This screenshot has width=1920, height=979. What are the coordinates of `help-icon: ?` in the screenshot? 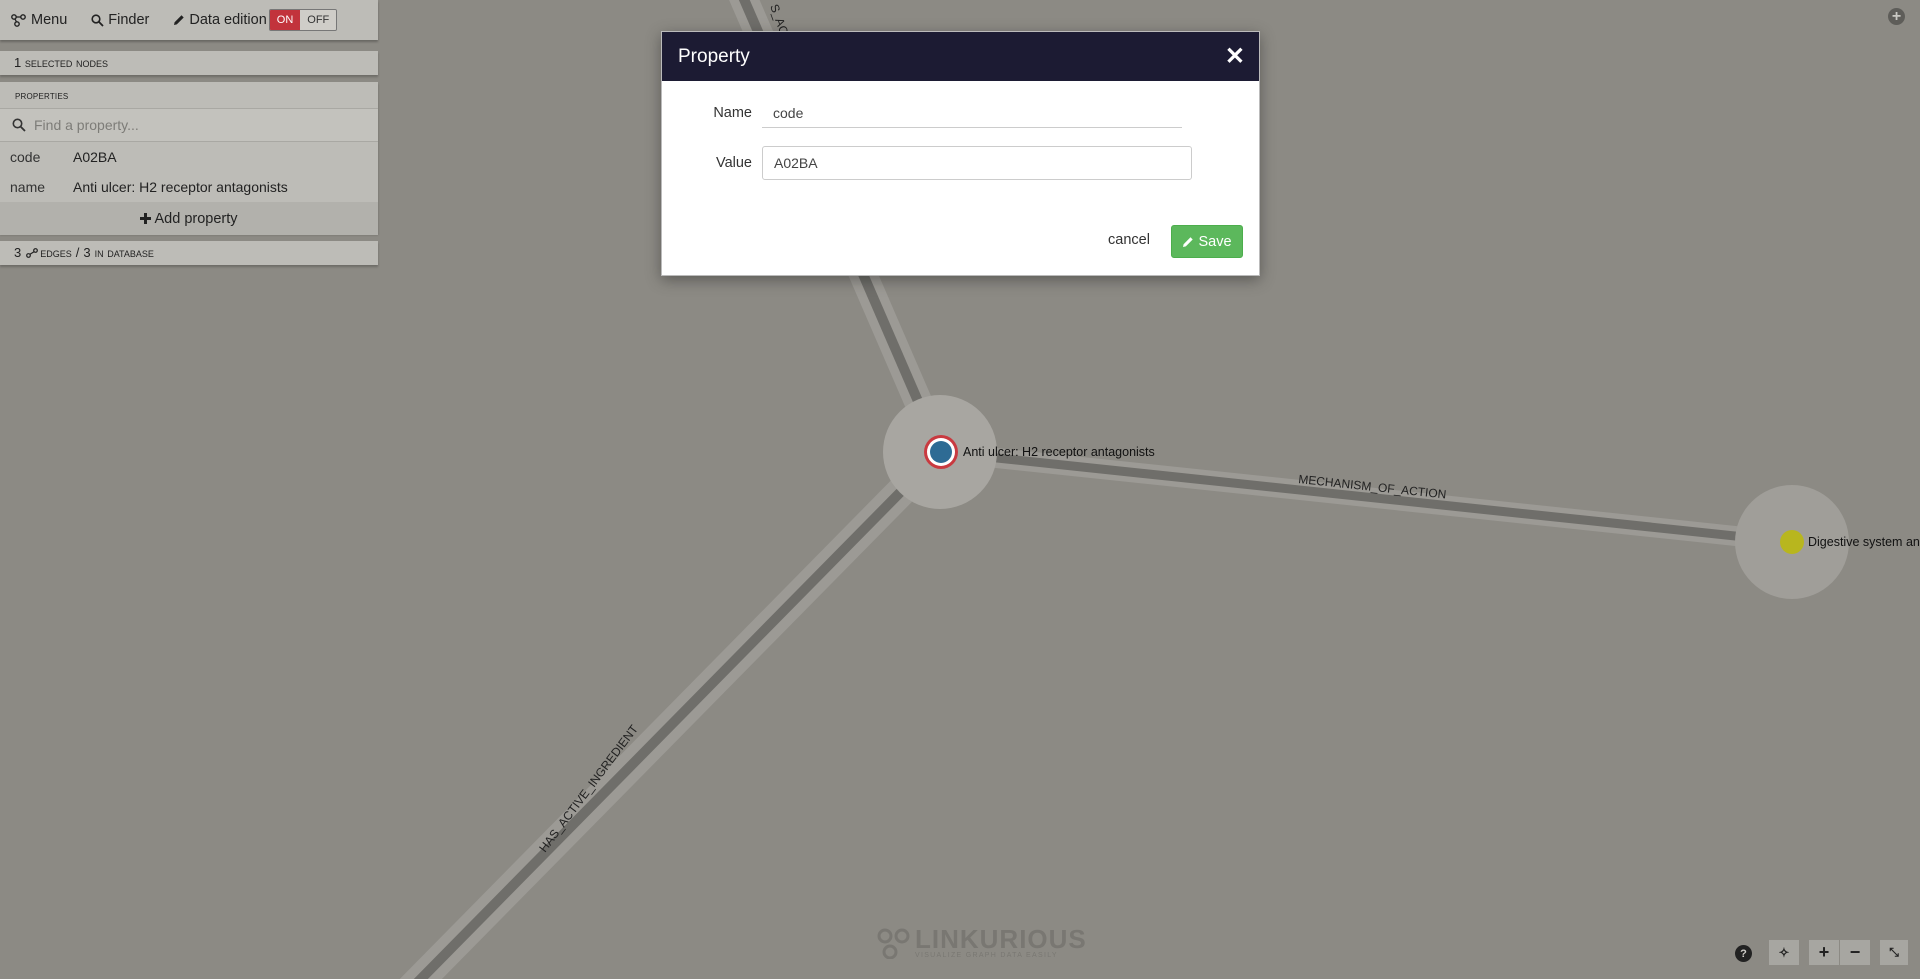 It's located at (1743, 953).